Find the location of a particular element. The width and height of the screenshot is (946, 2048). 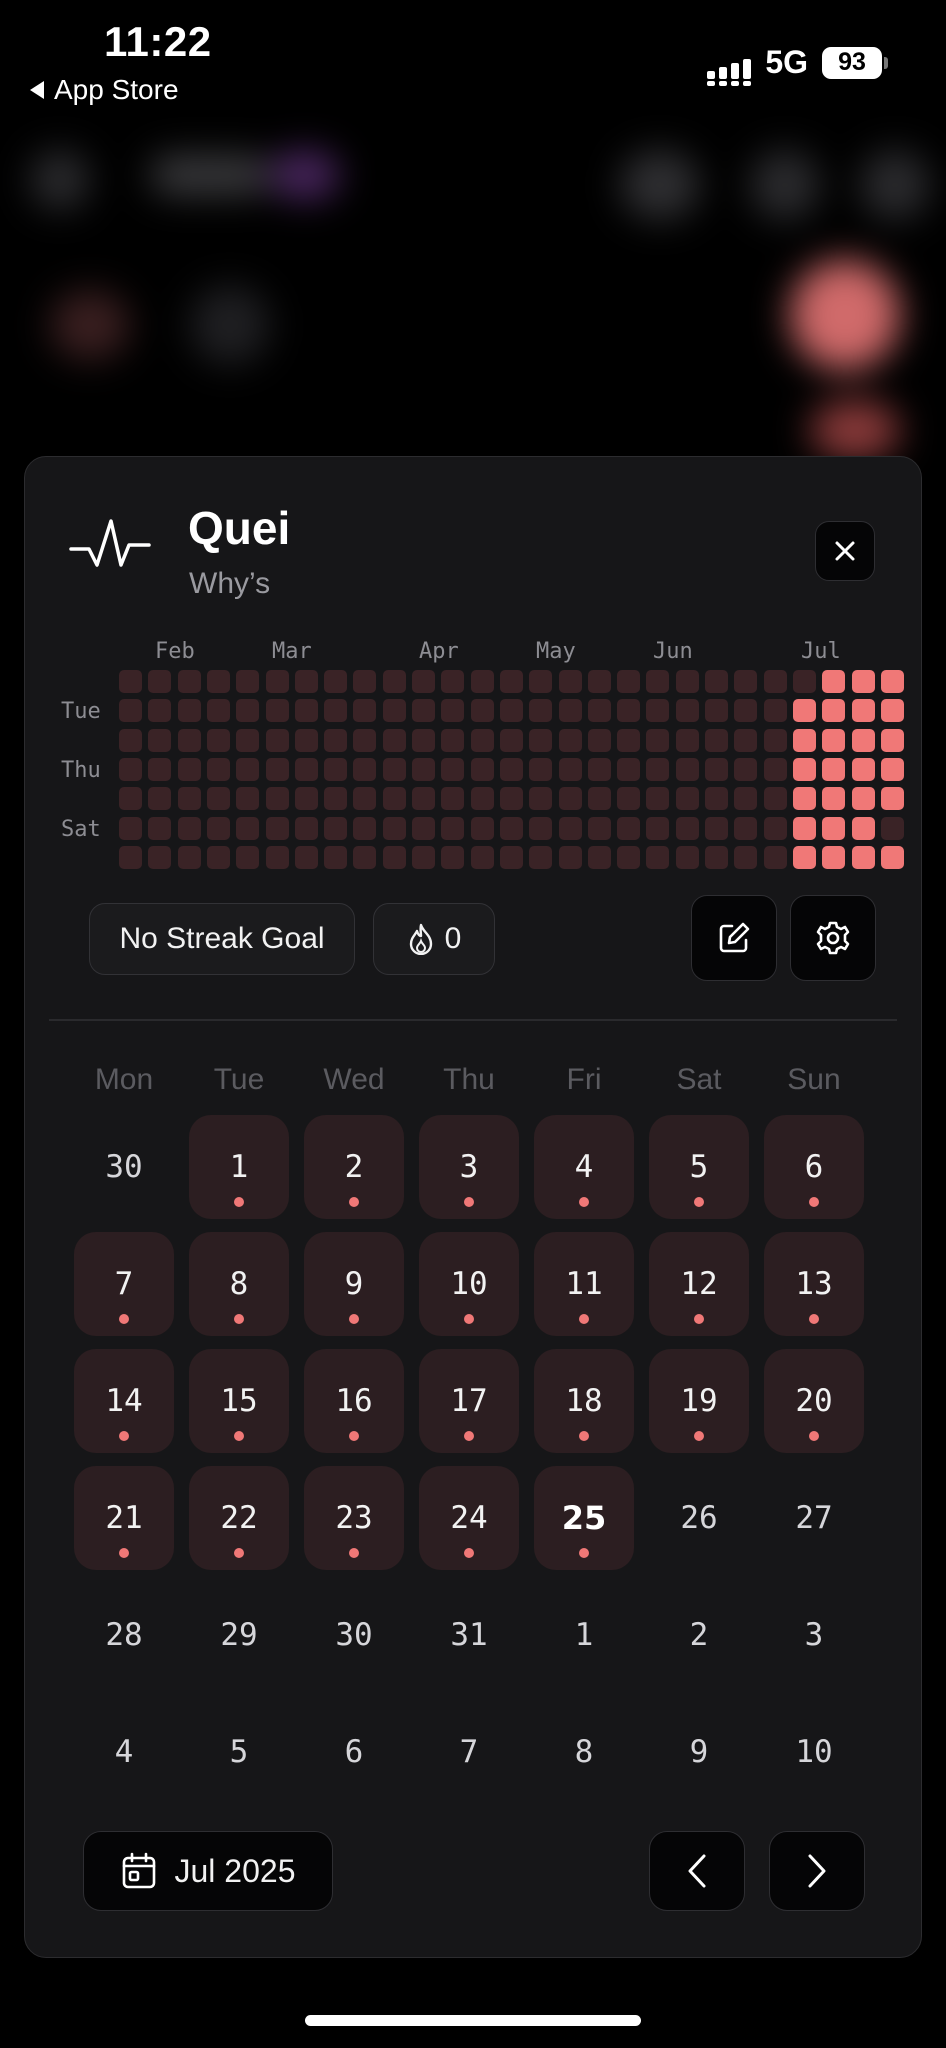

heatmap-day-label: Sat is located at coordinates (81, 829).